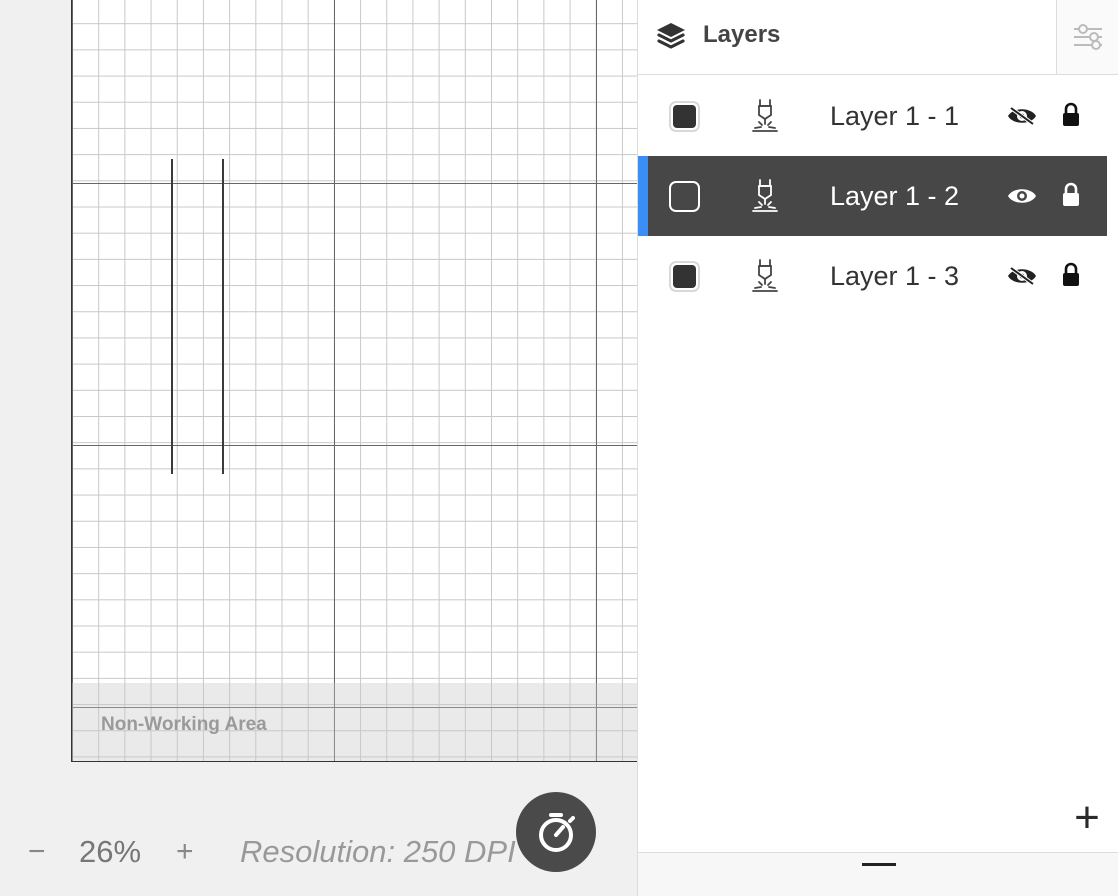 Image resolution: width=1118 pixels, height=896 pixels. Describe the element at coordinates (643, 196) in the screenshot. I see `selection-indicator` at that location.